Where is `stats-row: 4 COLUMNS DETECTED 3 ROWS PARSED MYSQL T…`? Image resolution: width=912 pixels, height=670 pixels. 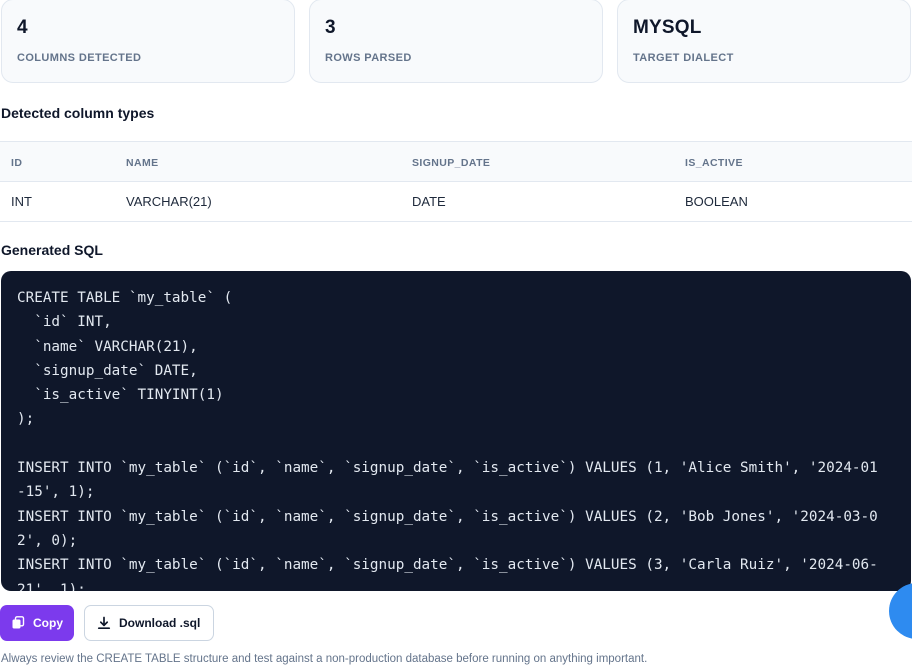
stats-row: 4 COLUMNS DETECTED 3 ROWS PARSED MYSQL T… is located at coordinates (456, 42).